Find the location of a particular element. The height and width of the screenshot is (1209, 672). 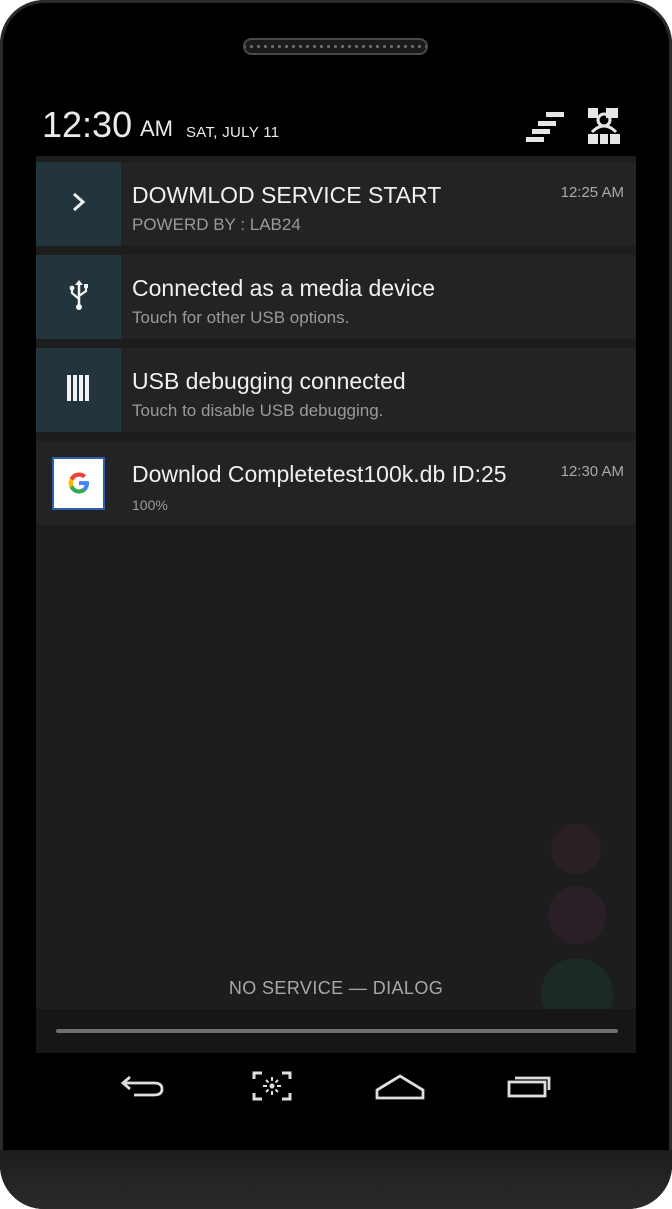

back-icon is located at coordinates (142, 1086).